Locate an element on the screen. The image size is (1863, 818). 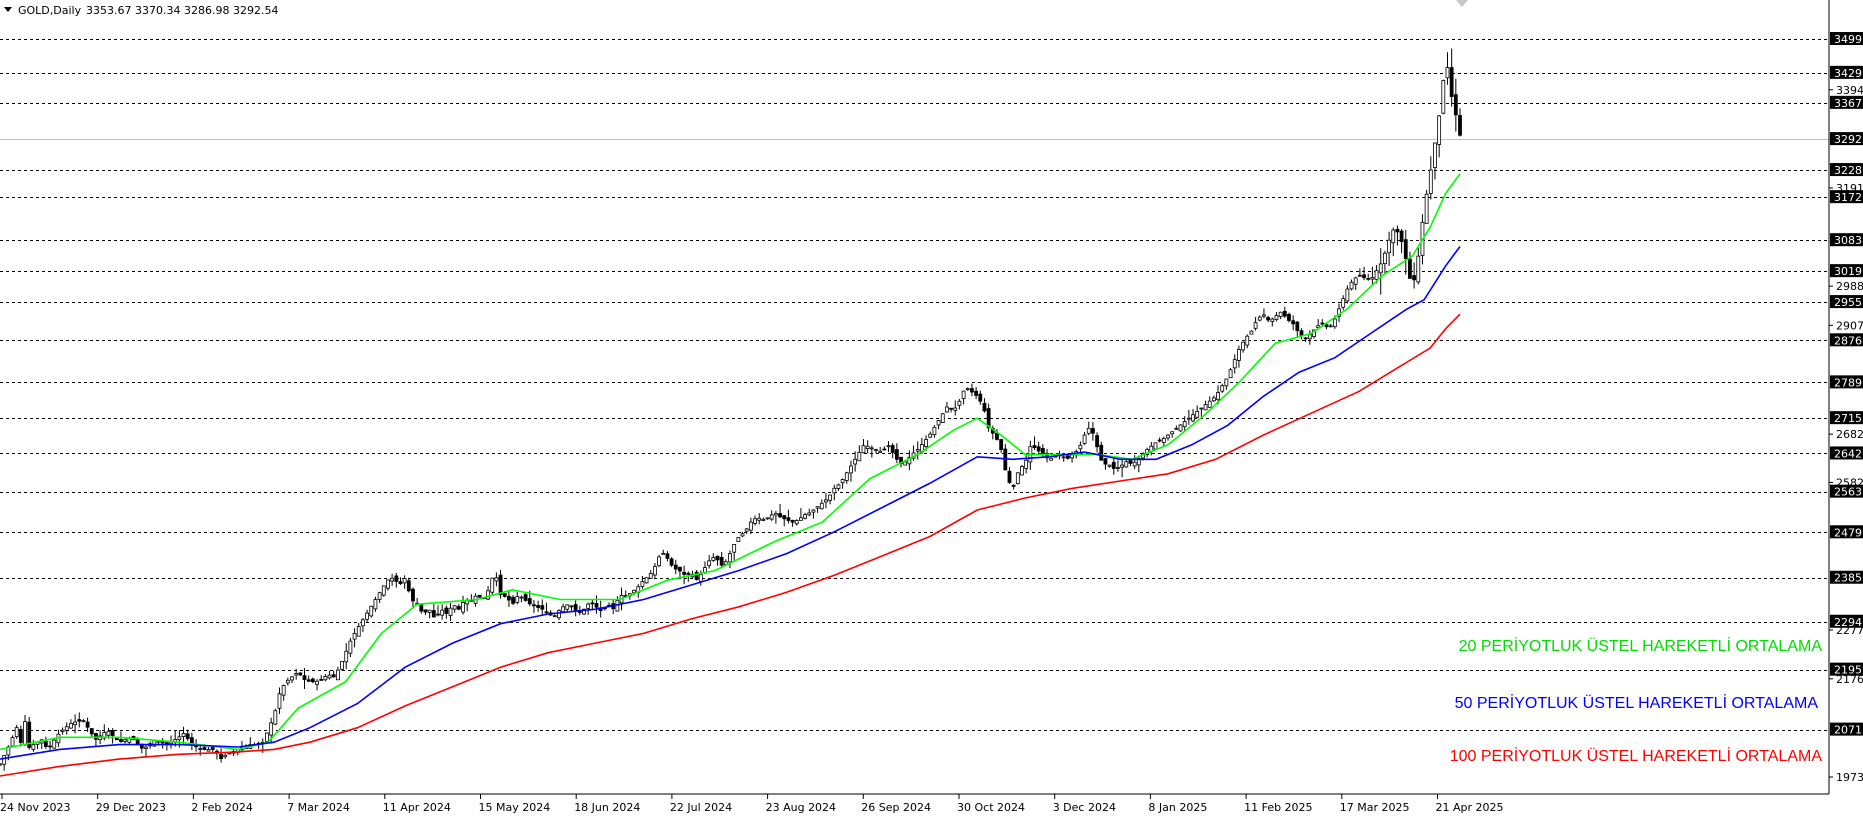
price-tick-25: 2176 is located at coordinates (1849, 679).